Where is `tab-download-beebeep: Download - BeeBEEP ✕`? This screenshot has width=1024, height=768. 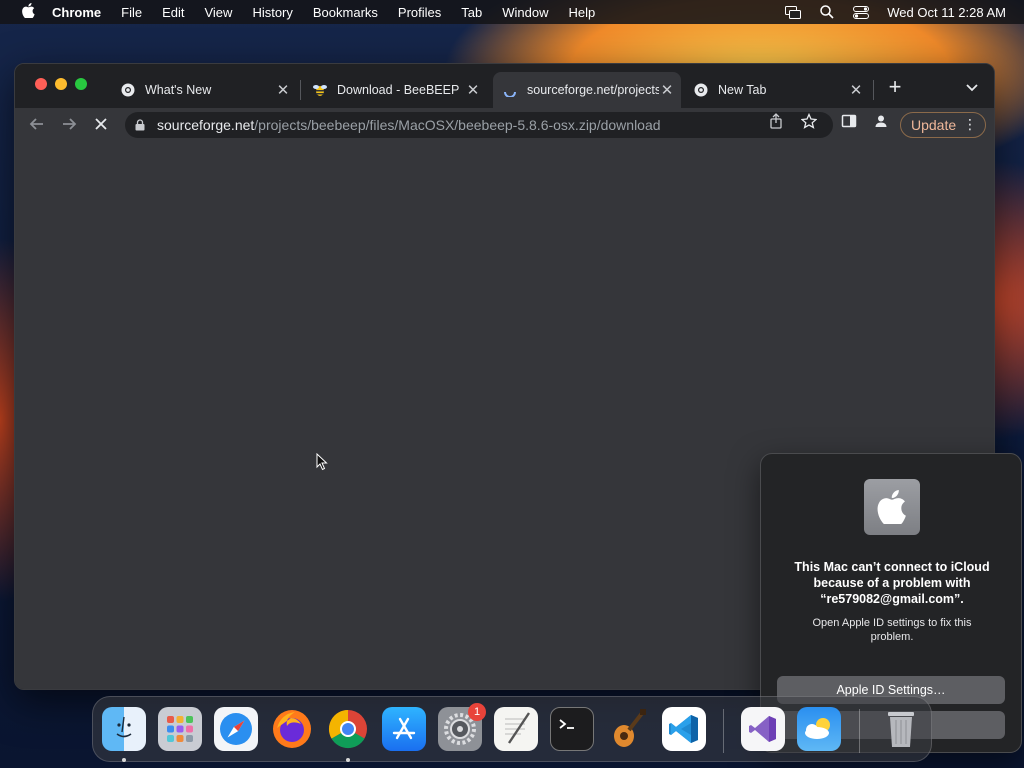 tab-download-beebeep: Download - BeeBEEP ✕ is located at coordinates (395, 90).